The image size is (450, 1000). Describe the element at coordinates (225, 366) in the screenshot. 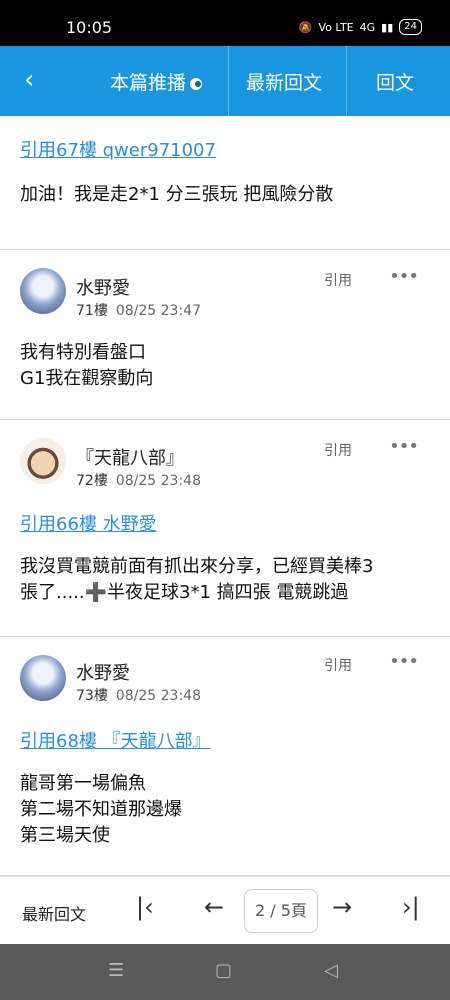

I see `post-body: 我有特別看盤口 G1我在觀察動向` at that location.